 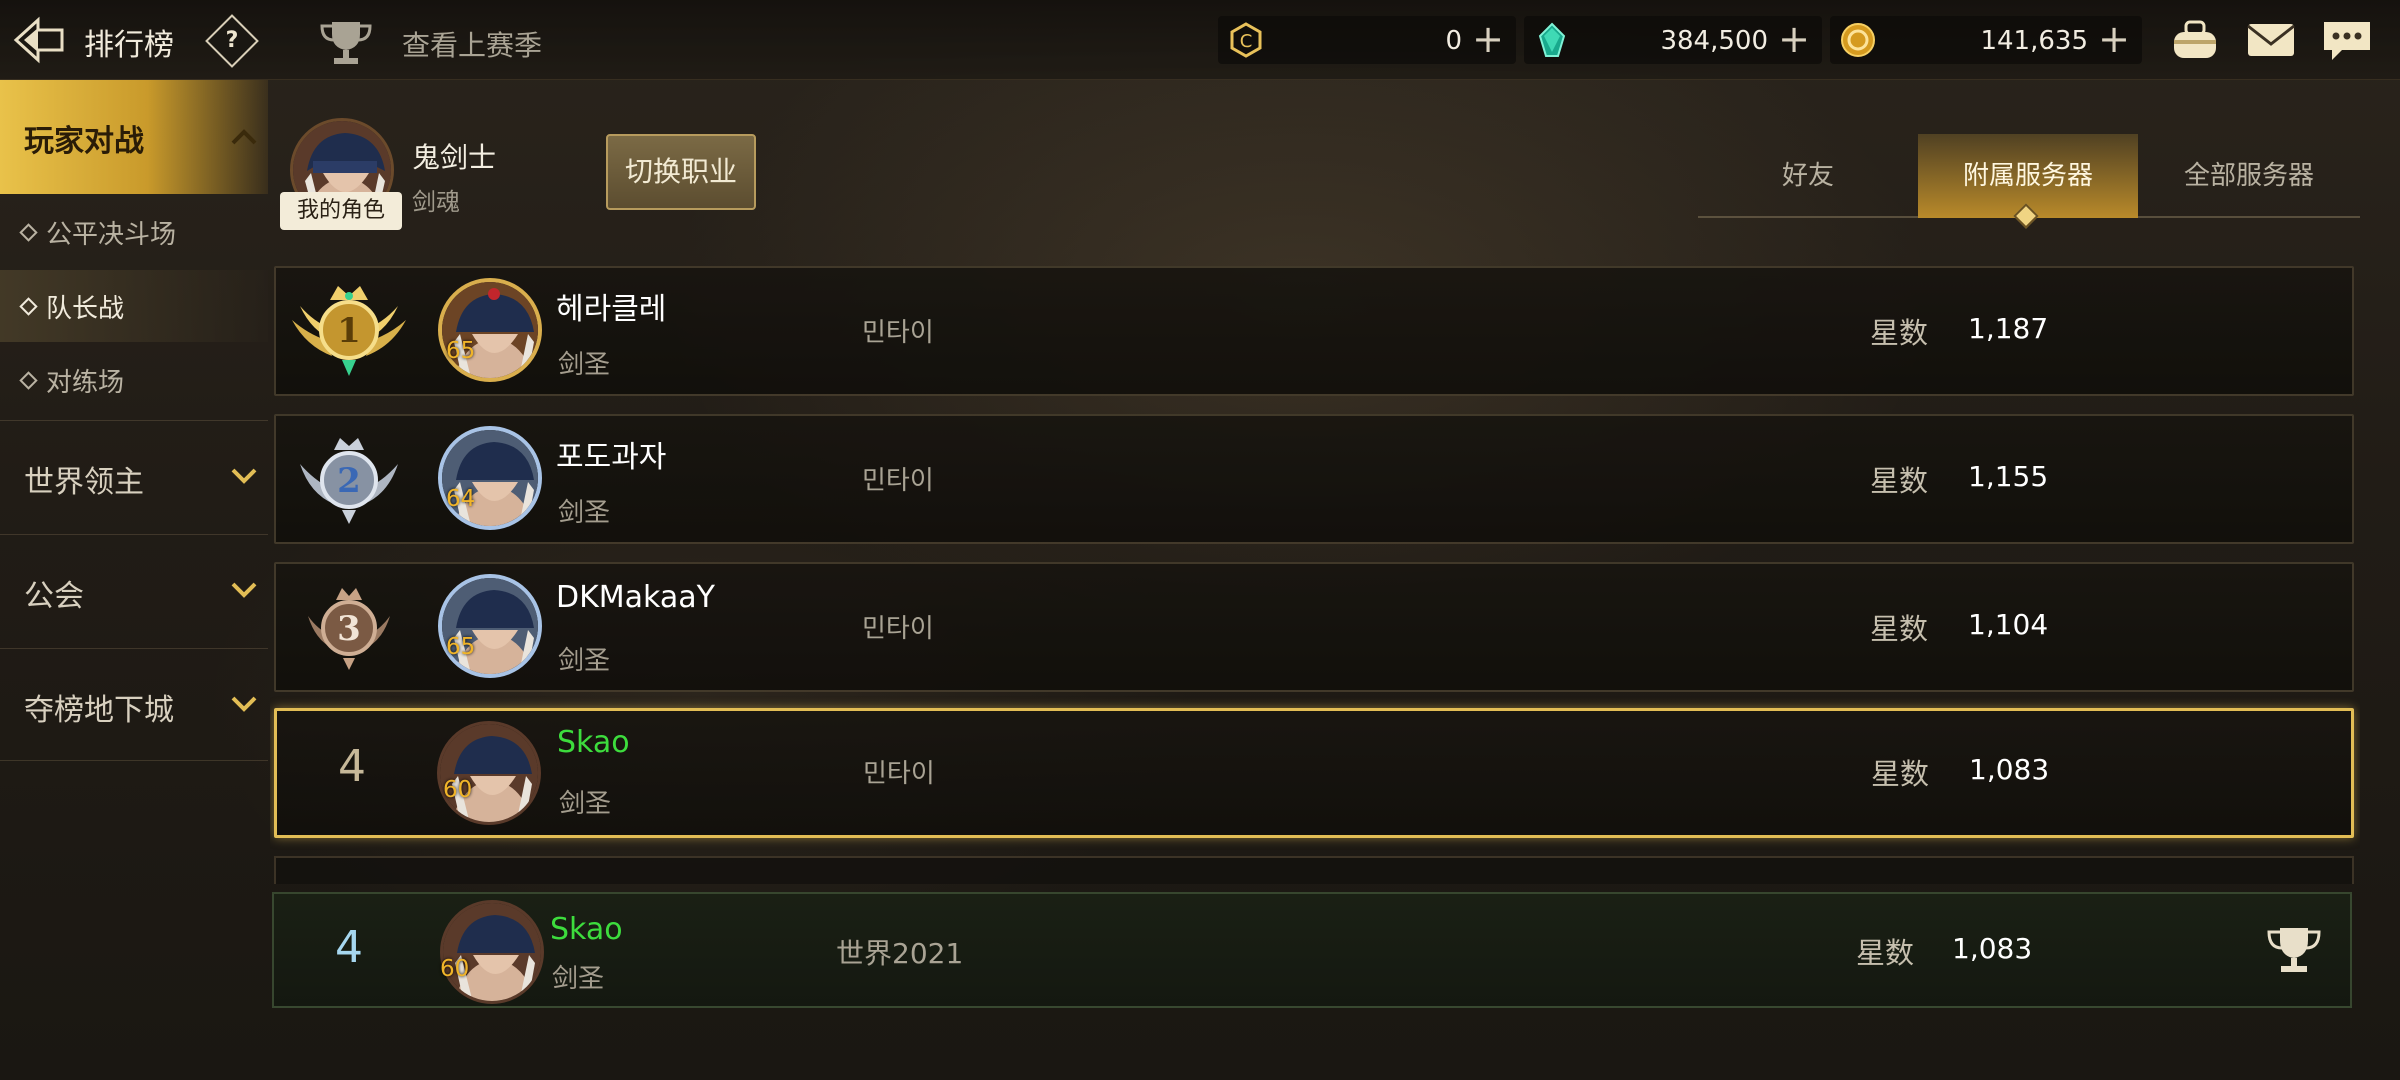 I want to click on top-bar: 排行榜 ? 查看上赛季 C 0 + 384,500 + 141,635 +, so click(x=1200, y=40).